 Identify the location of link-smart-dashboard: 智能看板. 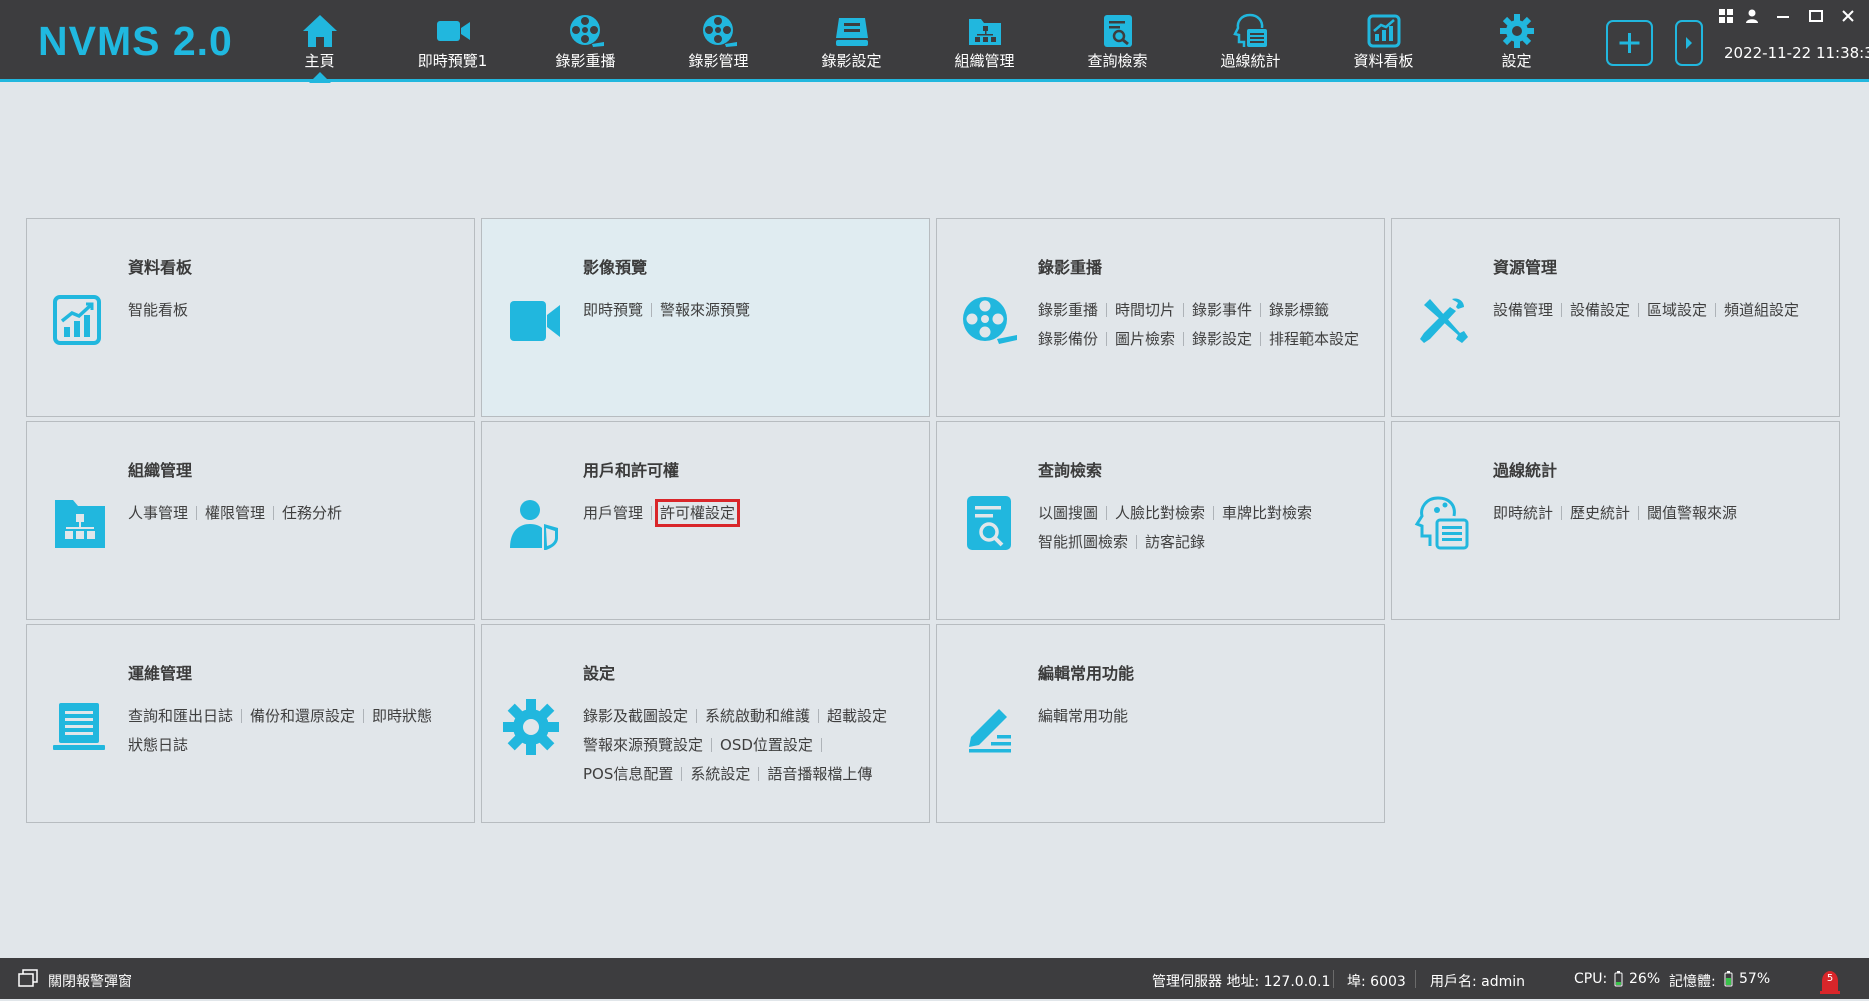
(158, 310).